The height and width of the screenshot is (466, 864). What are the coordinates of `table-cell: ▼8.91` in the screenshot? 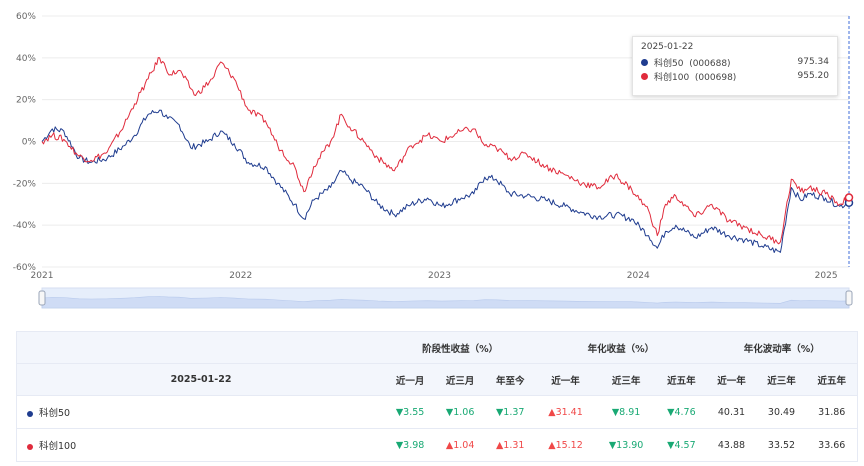 It's located at (626, 412).